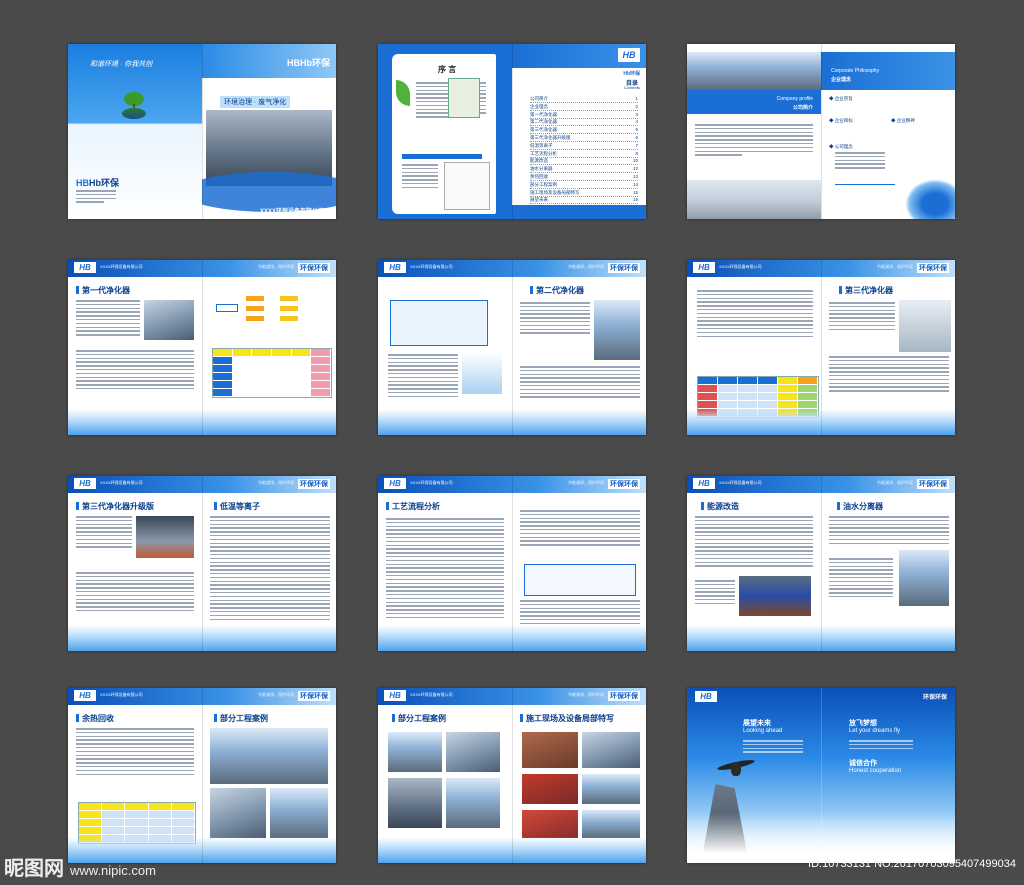 This screenshot has width=1024, height=885. What do you see at coordinates (636, 153) in the screenshot?
I see `toc-item-page: 8` at bounding box center [636, 153].